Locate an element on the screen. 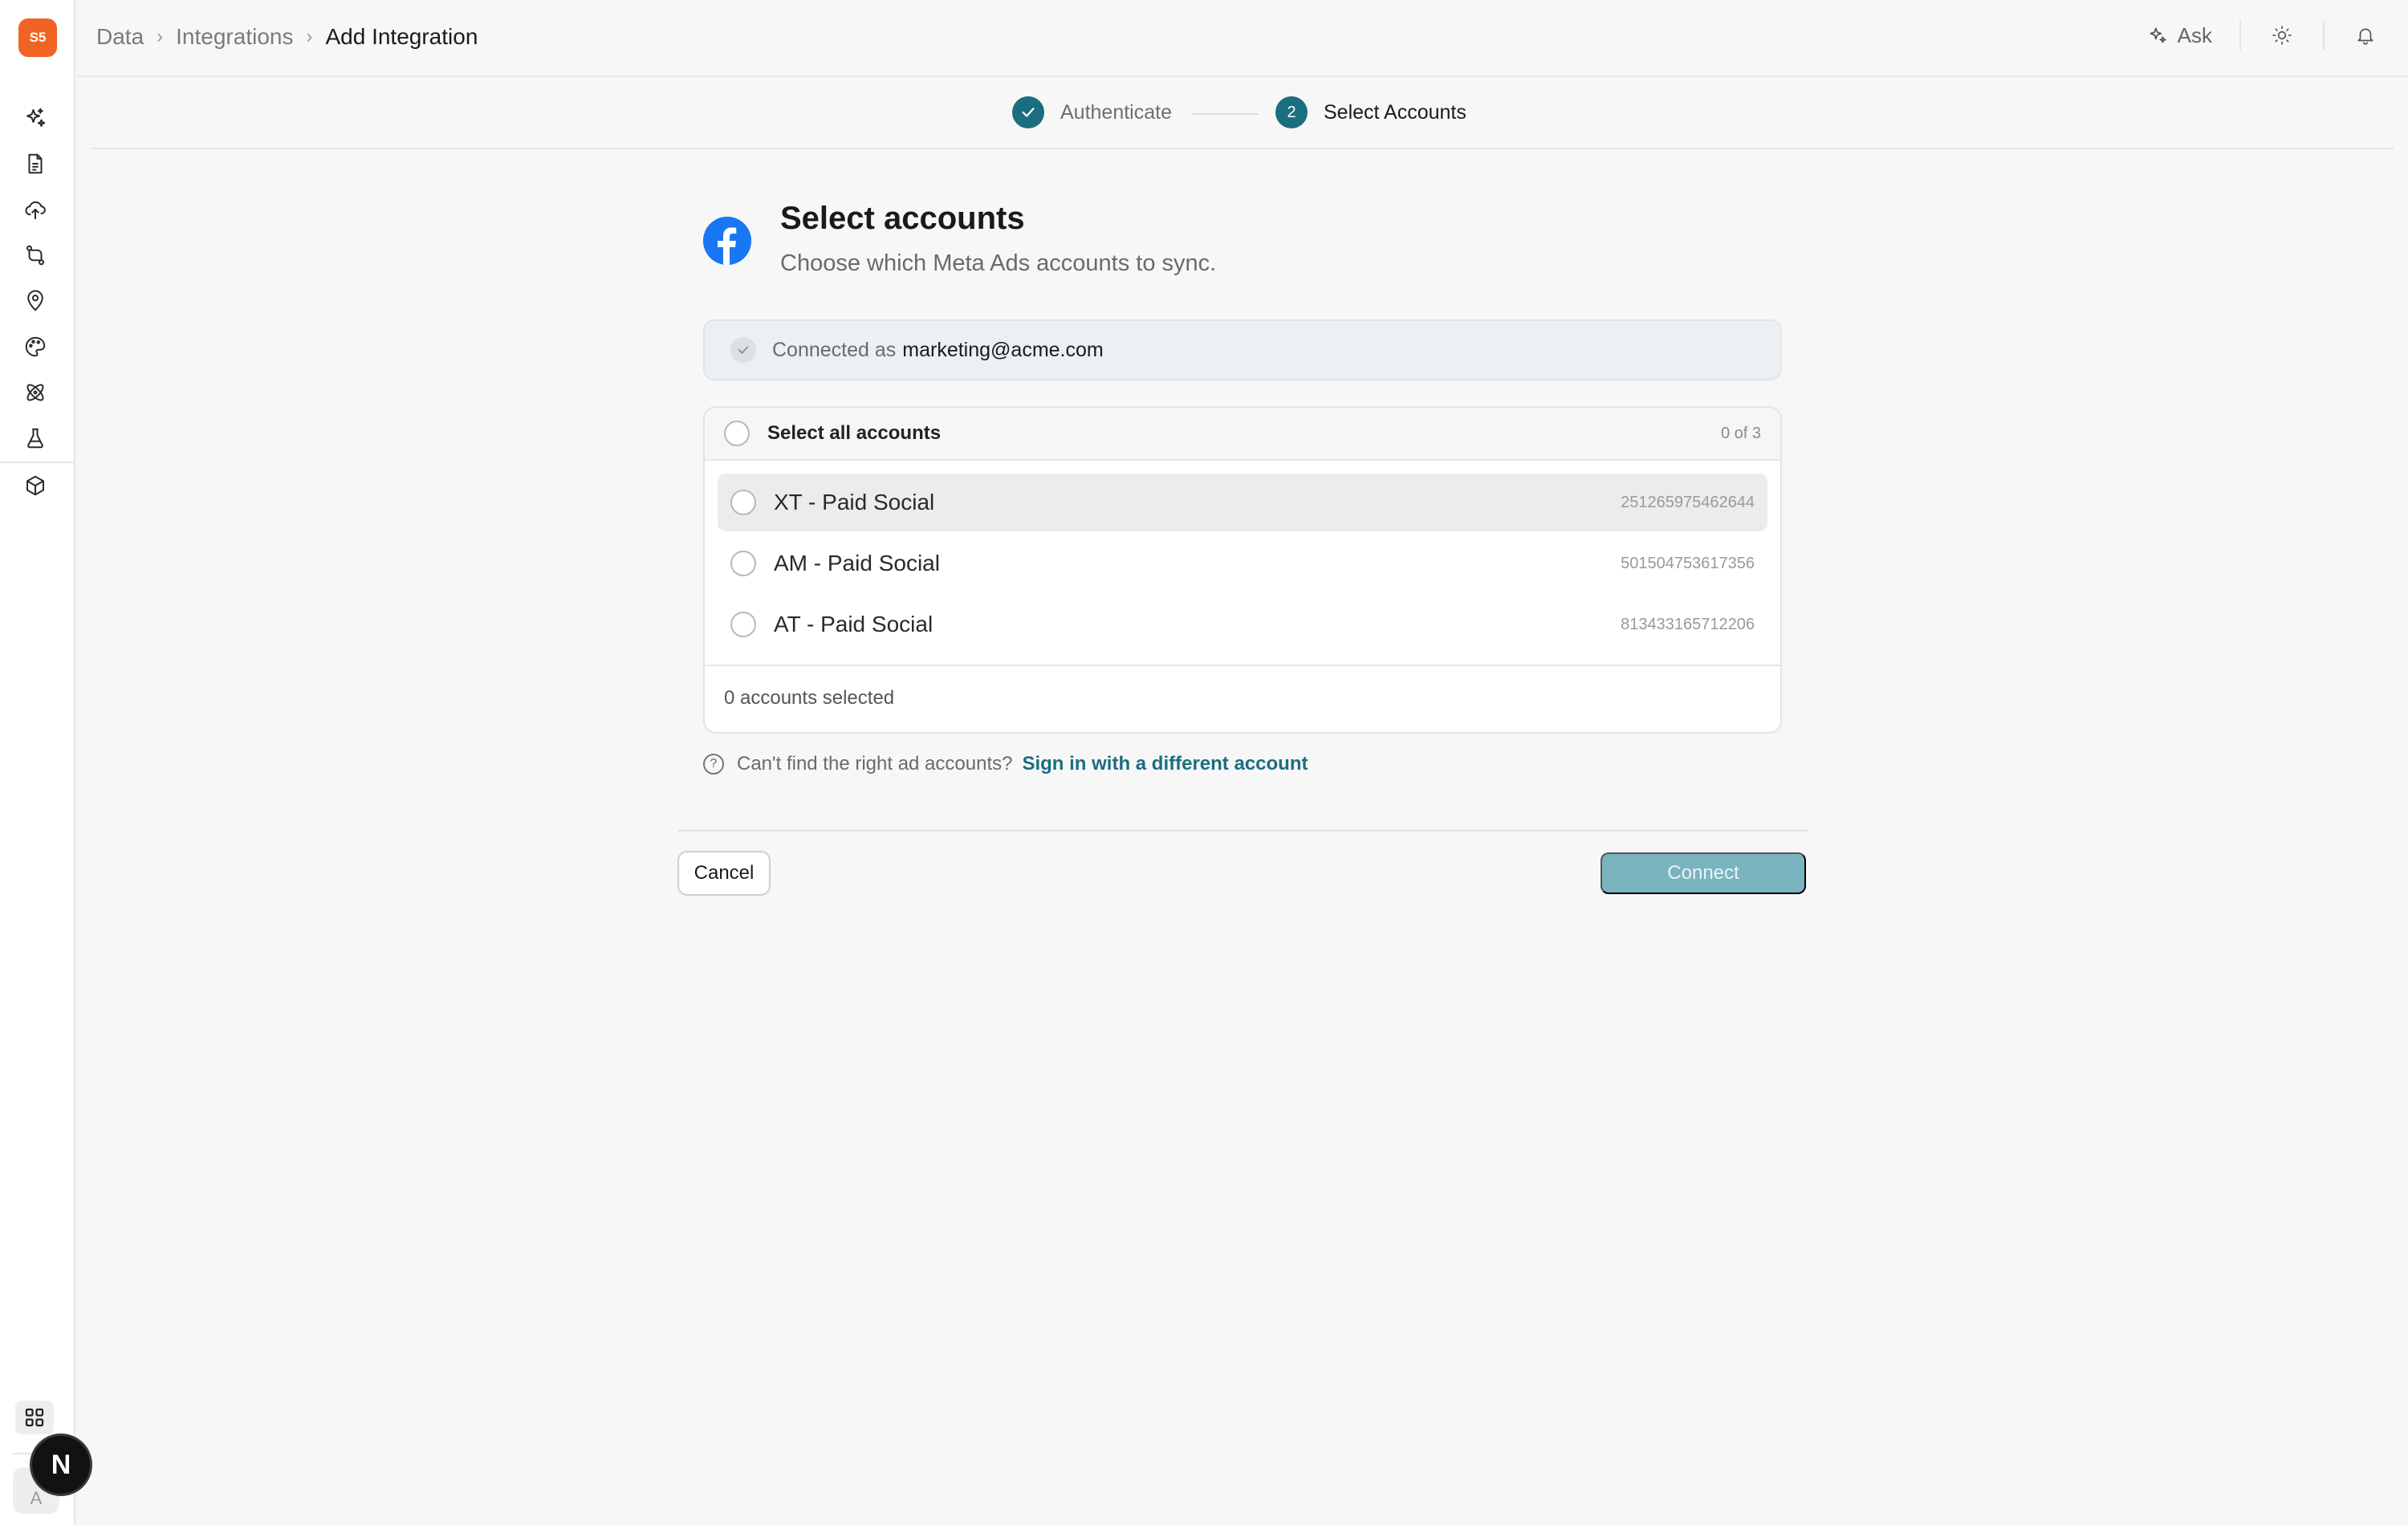 Image resolution: width=2408 pixels, height=1525 pixels. palette-icon is located at coordinates (35, 347).